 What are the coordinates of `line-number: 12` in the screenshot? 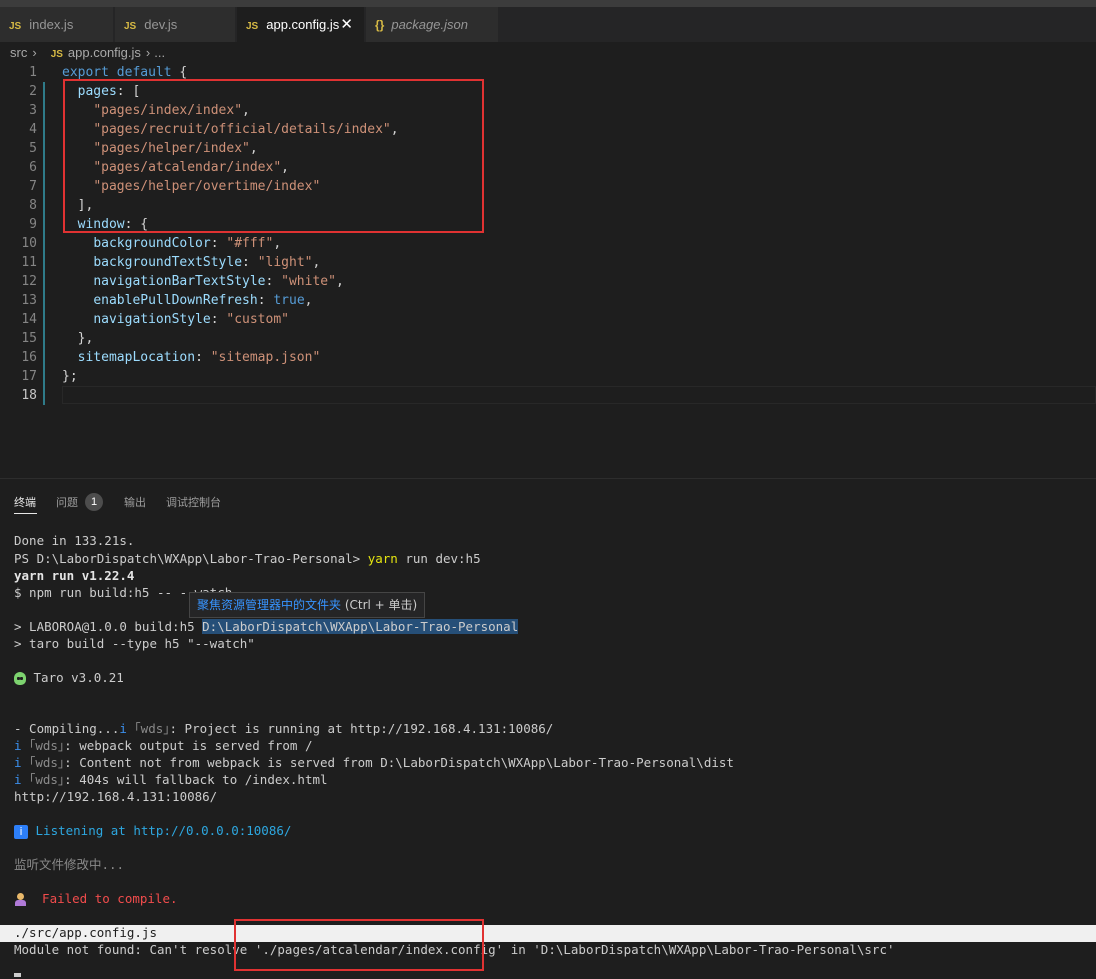 It's located at (29, 281).